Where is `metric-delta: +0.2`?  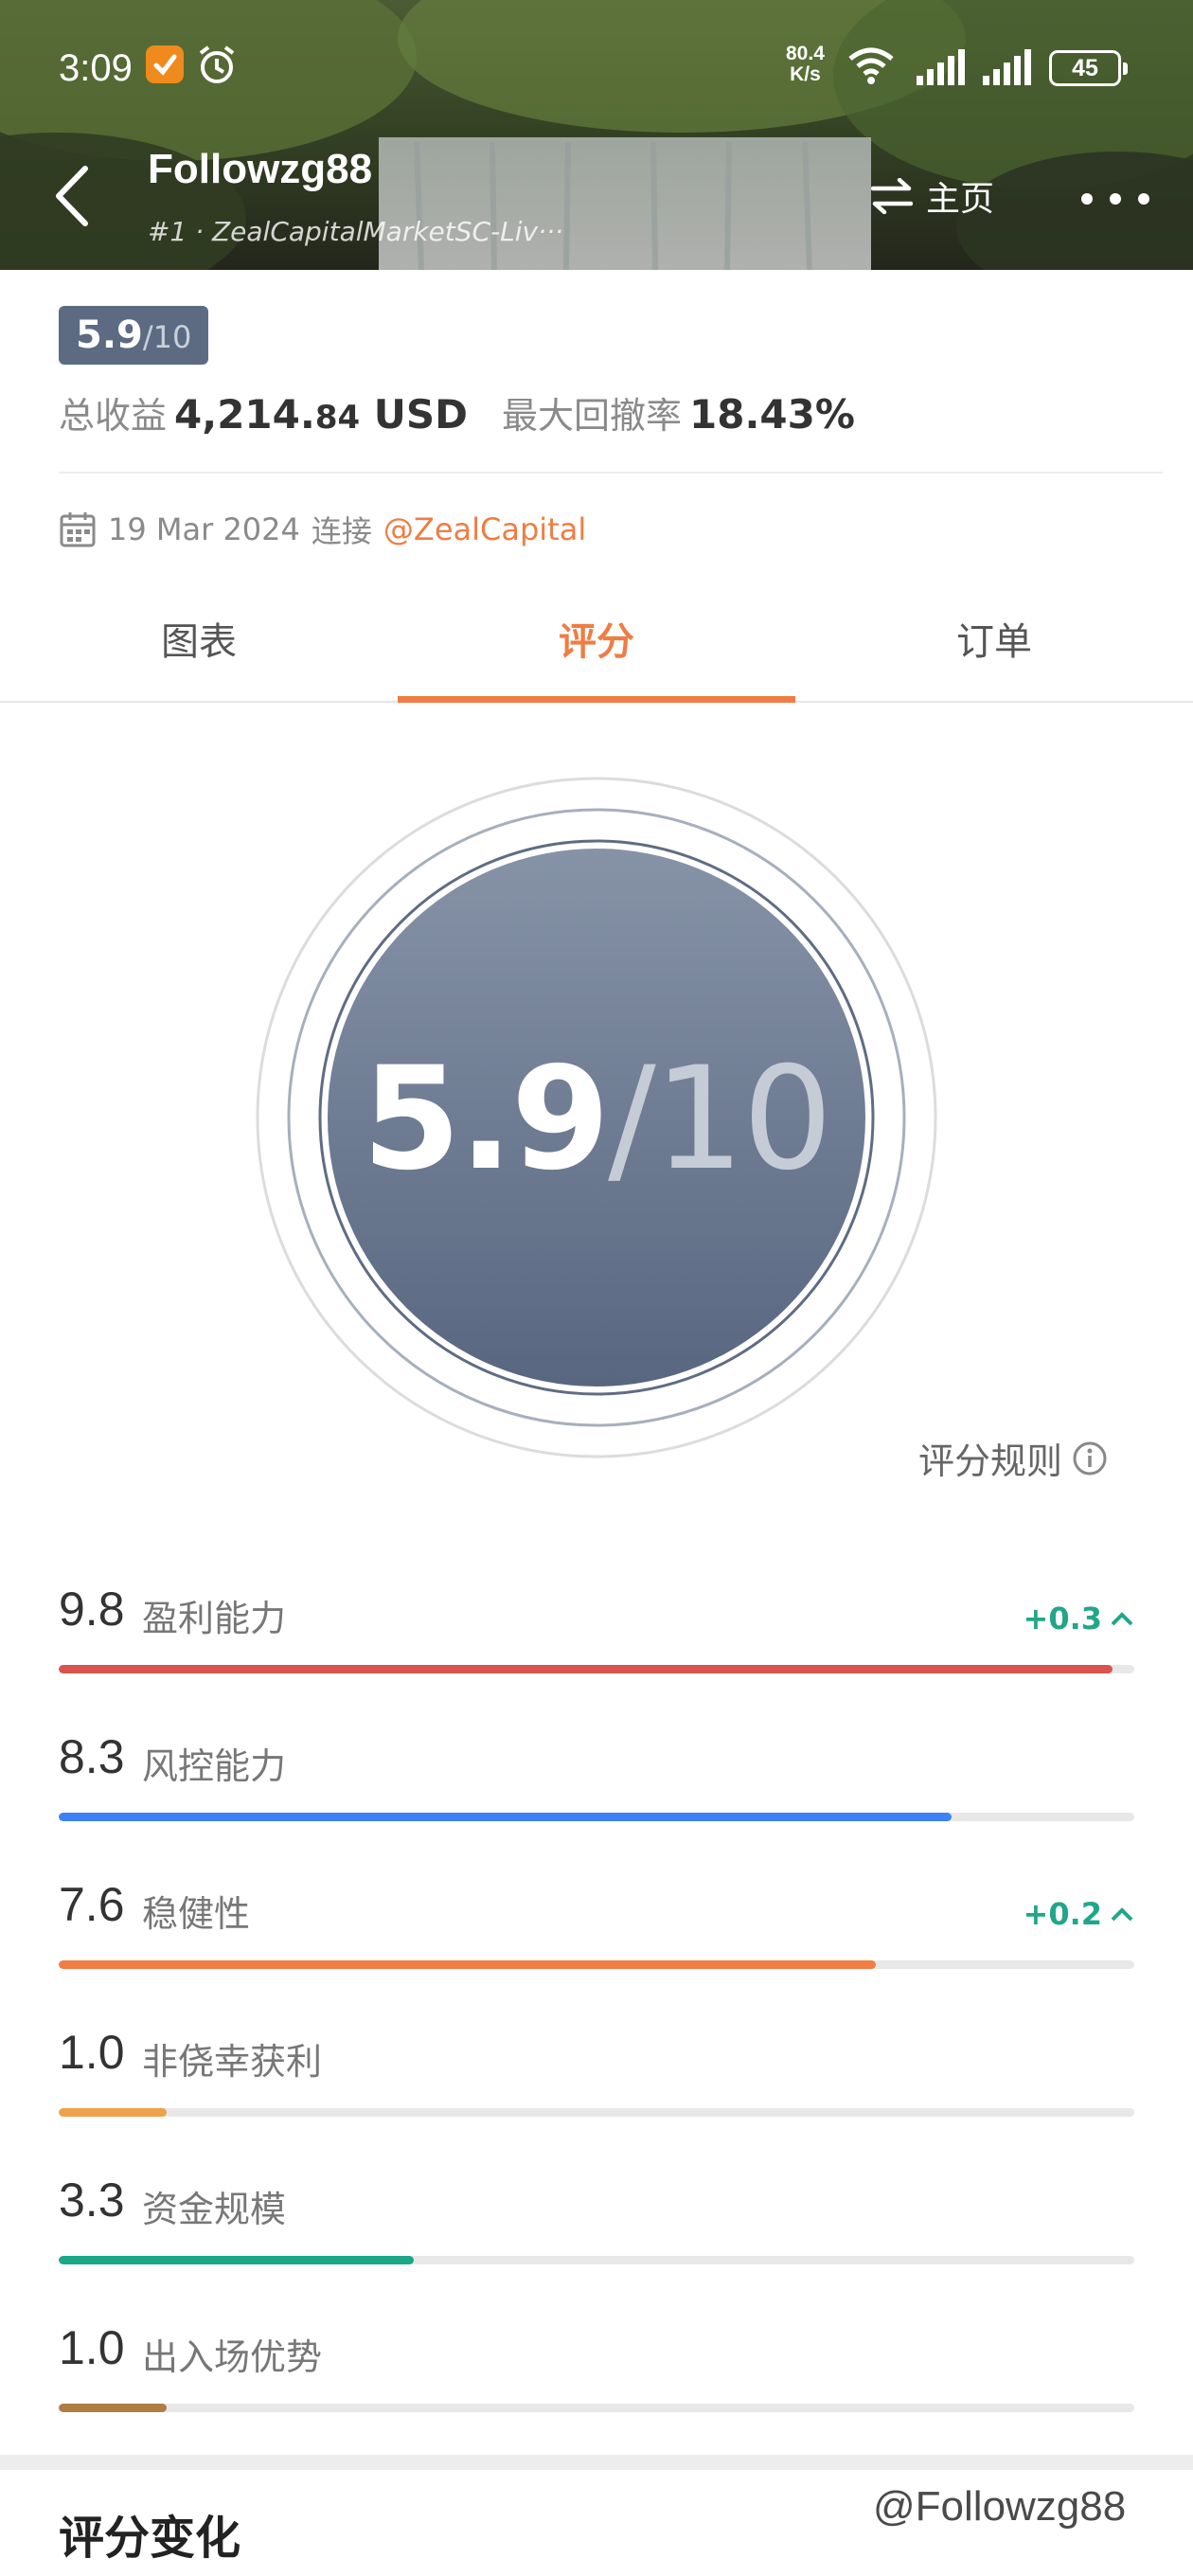
metric-delta: +0.2 is located at coordinates (1079, 1914).